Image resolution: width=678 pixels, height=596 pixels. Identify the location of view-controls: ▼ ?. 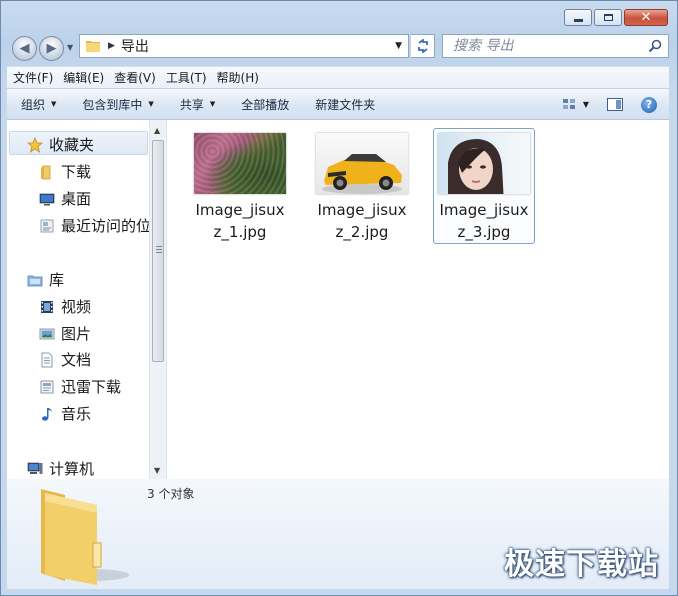
(615, 104).